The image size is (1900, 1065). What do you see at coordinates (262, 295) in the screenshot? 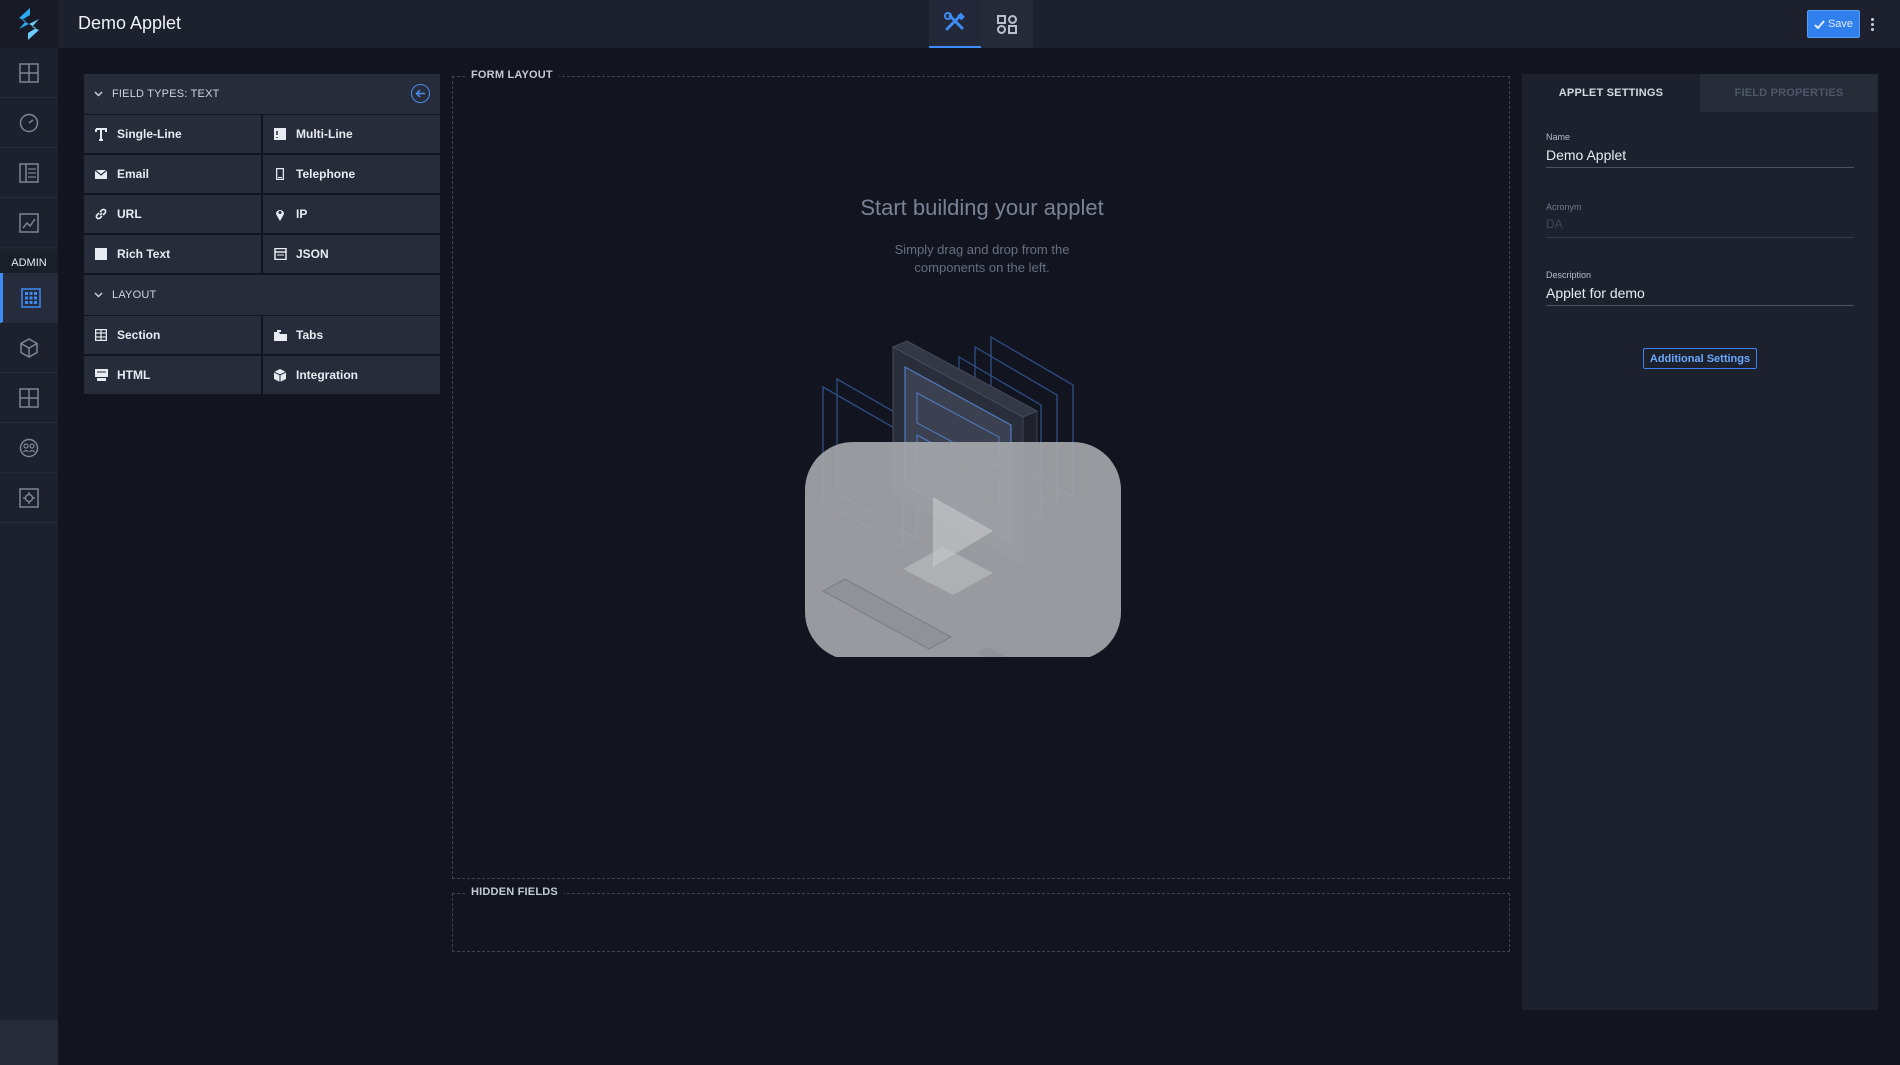
I see `palette-header-layout: LAYOUT` at bounding box center [262, 295].